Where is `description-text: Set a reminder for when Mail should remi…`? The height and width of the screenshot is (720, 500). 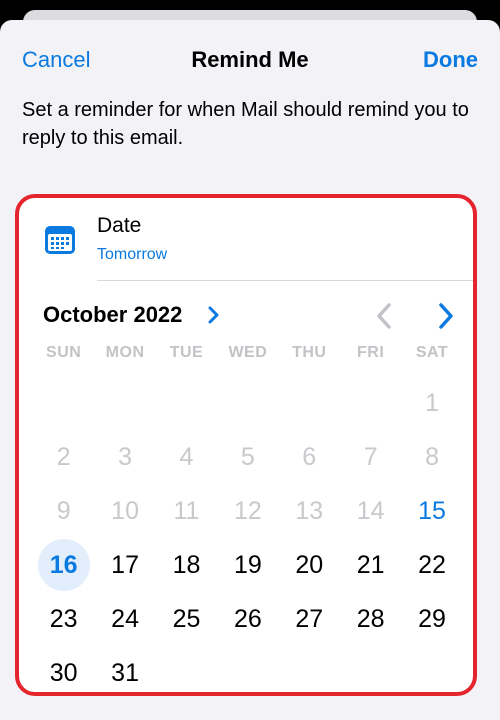
description-text: Set a reminder for when Mail should remi… is located at coordinates (245, 124).